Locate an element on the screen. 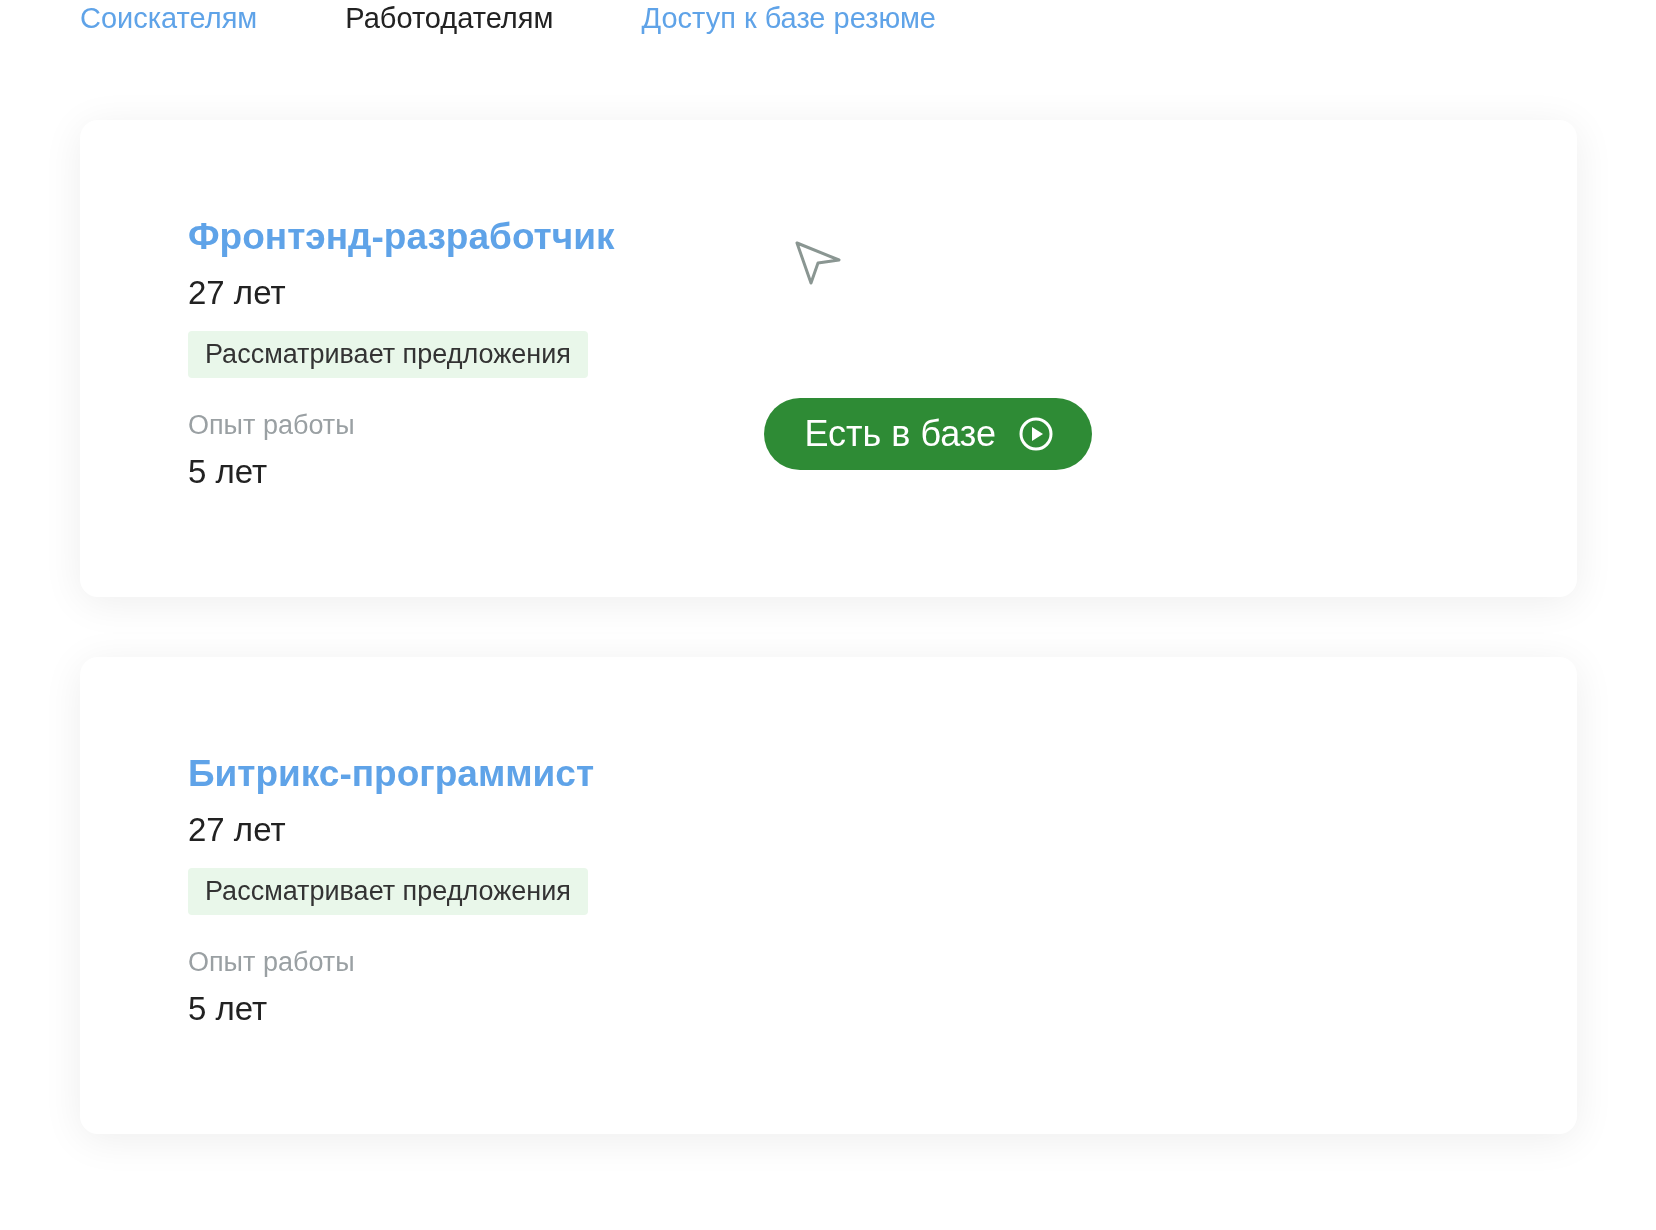 This screenshot has height=1230, width=1656. nav-link: Доступ к базе резюме is located at coordinates (788, 18).